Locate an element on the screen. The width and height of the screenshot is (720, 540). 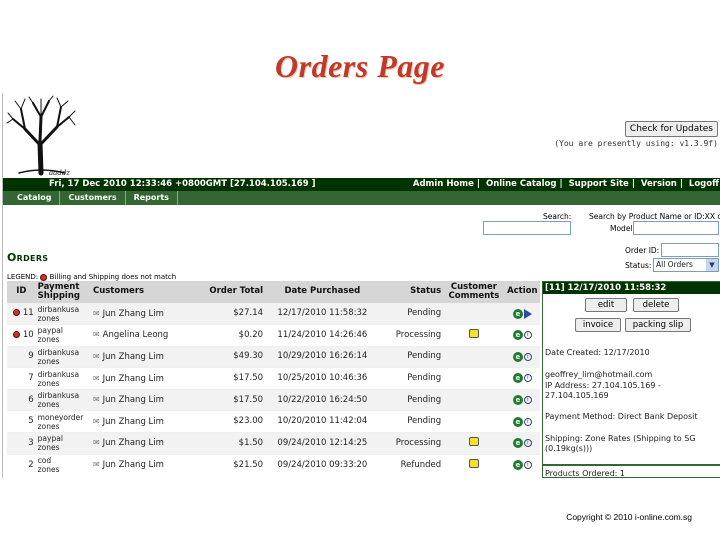
link-version: Version is located at coordinates (659, 184).